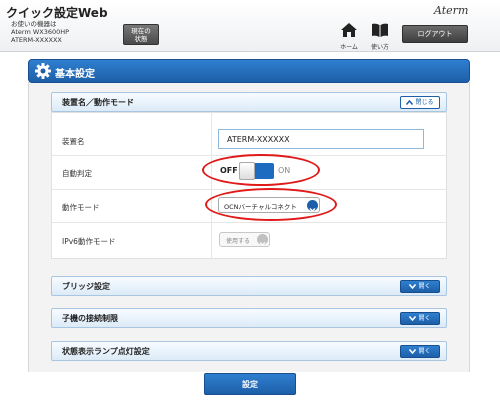 The width and height of the screenshot is (500, 416). What do you see at coordinates (34, 24) in the screenshot?
I see `device-info-line: お使いの機器は` at bounding box center [34, 24].